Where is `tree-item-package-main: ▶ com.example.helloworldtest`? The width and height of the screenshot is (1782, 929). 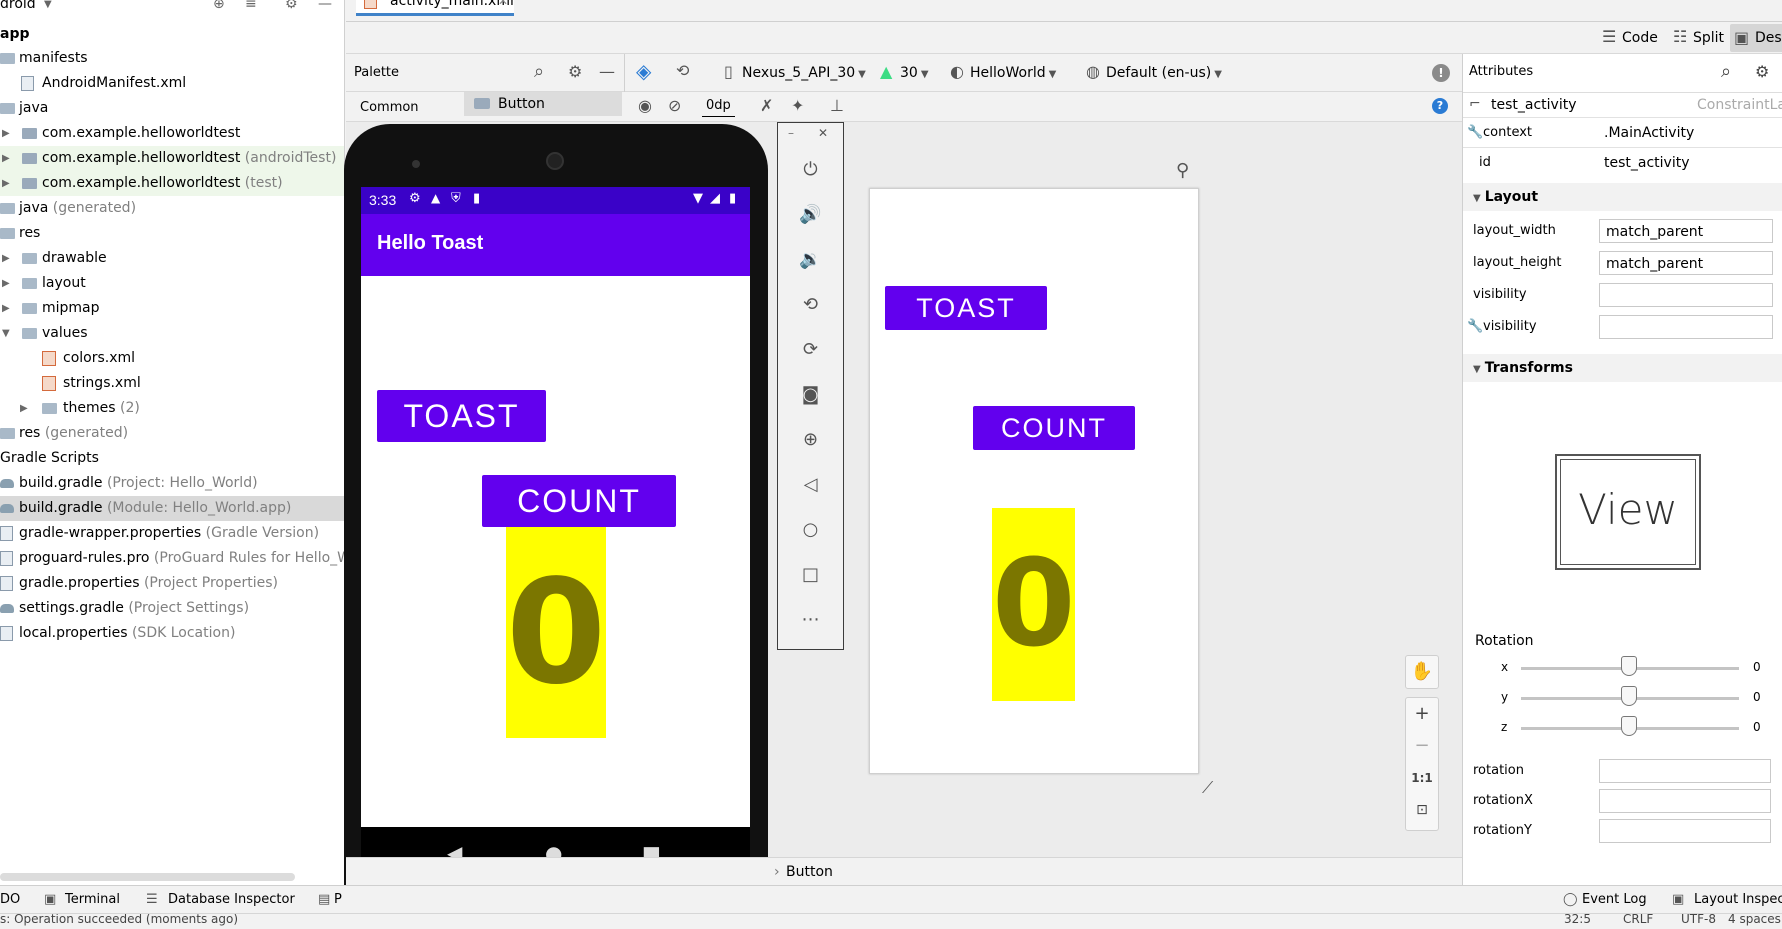
tree-item-package-main: ▶ com.example.helloworldtest is located at coordinates (172, 133).